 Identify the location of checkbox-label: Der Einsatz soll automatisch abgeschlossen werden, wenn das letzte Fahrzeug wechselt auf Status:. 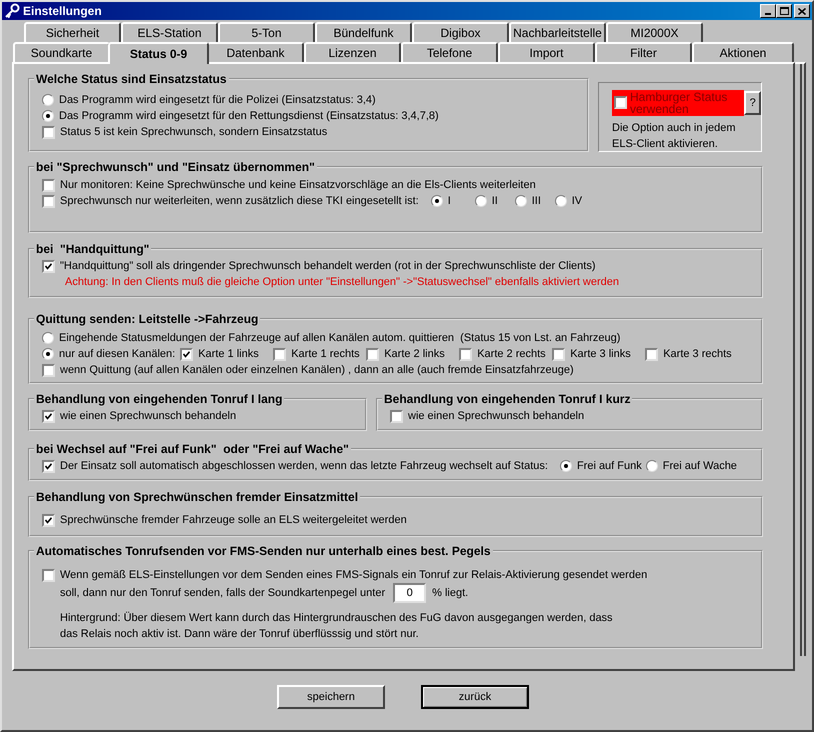
(304, 466).